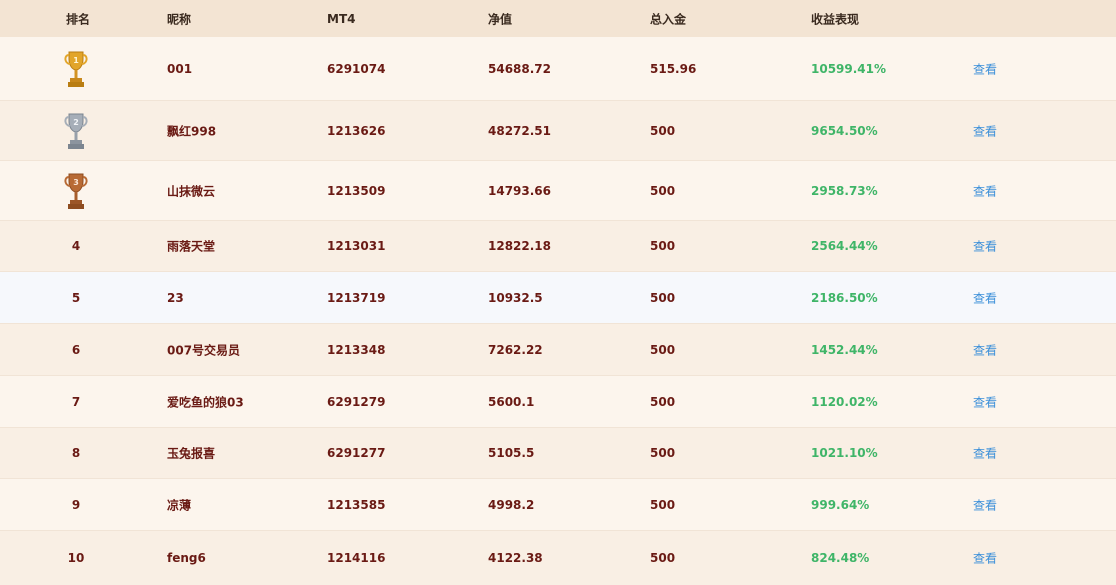 The width and height of the screenshot is (1116, 585). I want to click on performance-cell: 824.48%, so click(840, 558).